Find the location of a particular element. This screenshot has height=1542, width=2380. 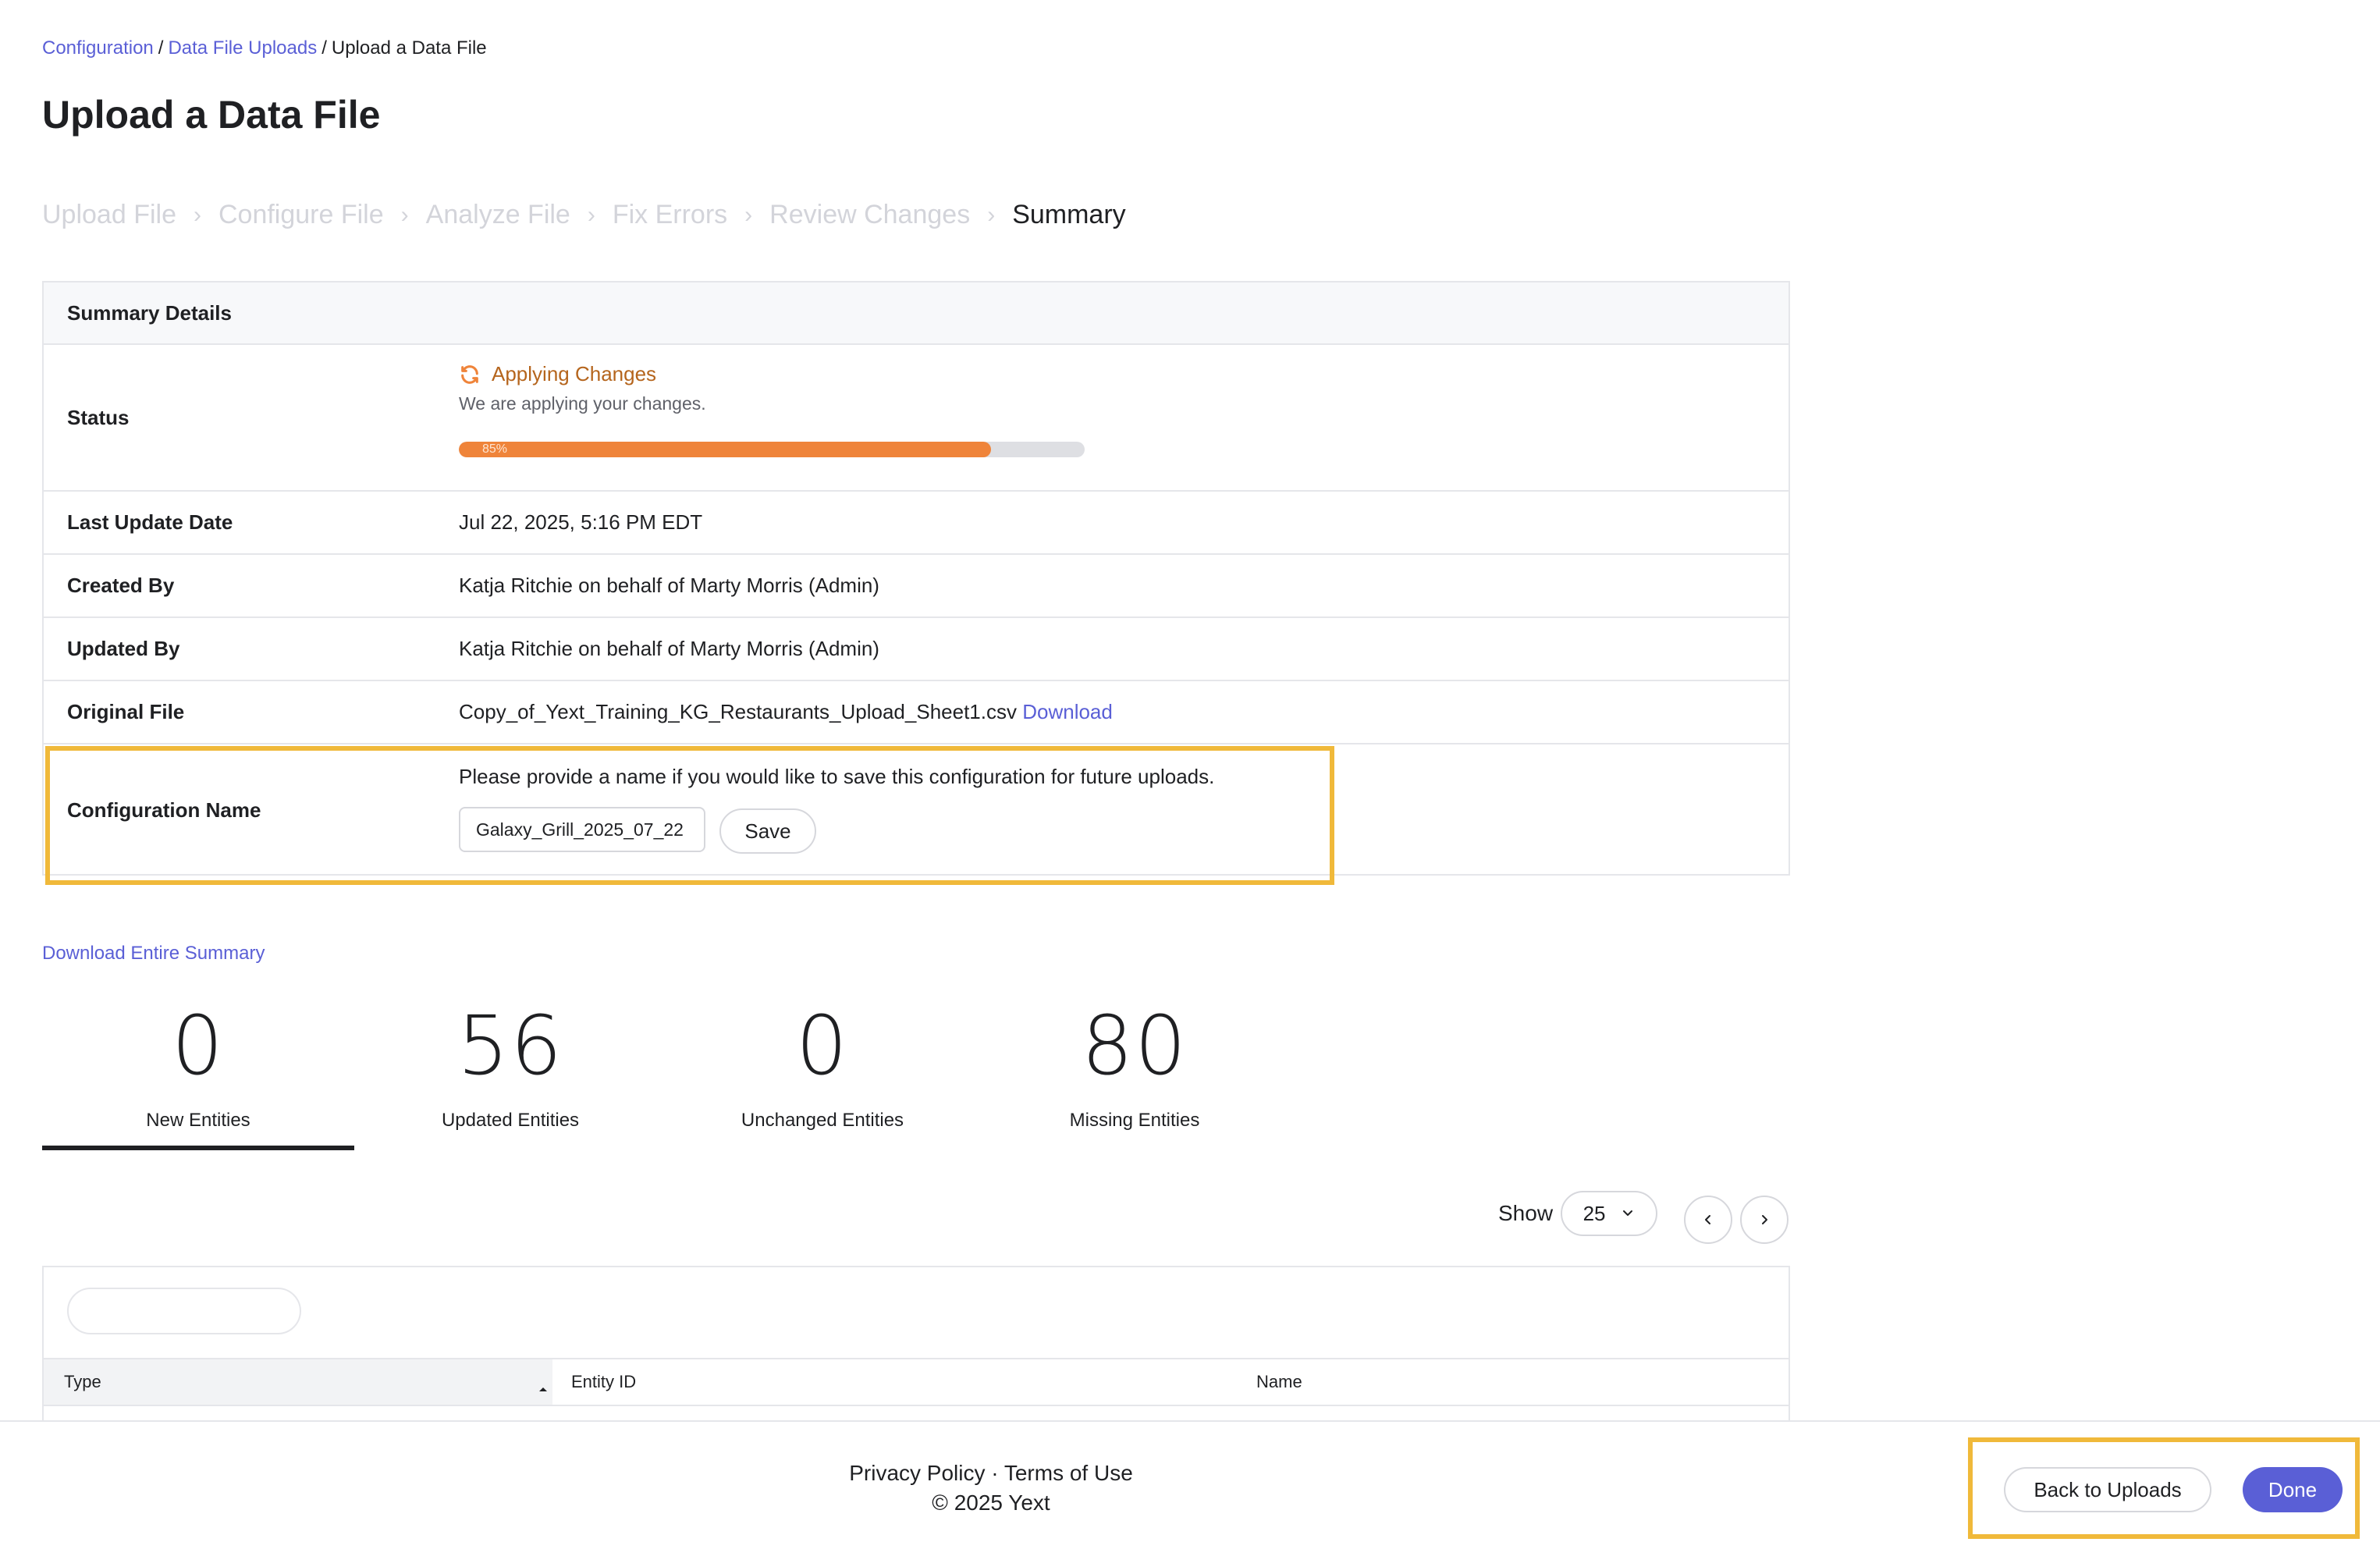

page-size-value: 25 is located at coordinates (1594, 1213).